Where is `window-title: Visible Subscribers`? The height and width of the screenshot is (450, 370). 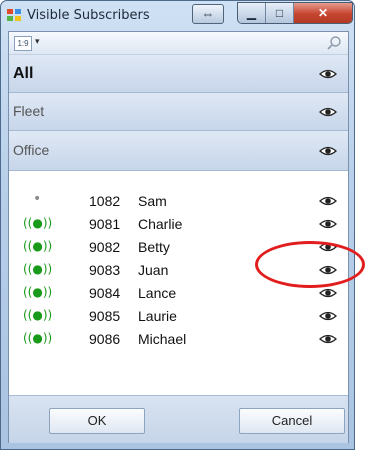
window-title: Visible Subscribers is located at coordinates (88, 15).